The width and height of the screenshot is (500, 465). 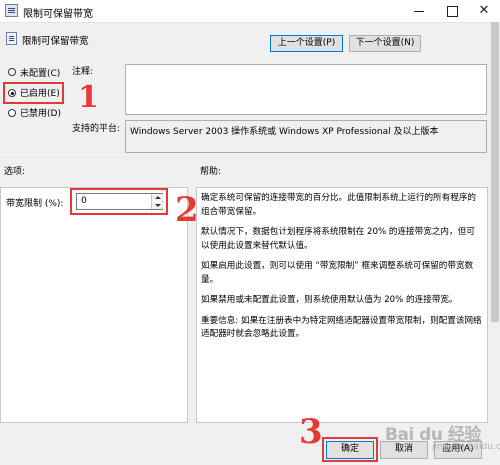 I want to click on close-icon: ✕, so click(x=484, y=10).